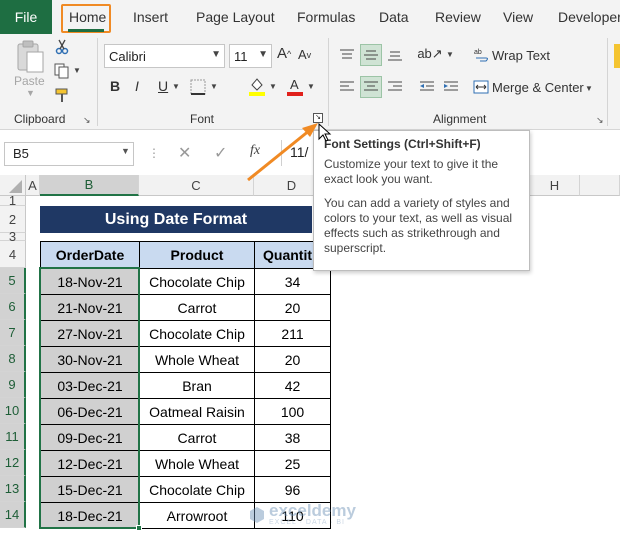 Image resolution: width=620 pixels, height=549 pixels. What do you see at coordinates (90, 464) in the screenshot?
I see `date-cell: 12-Dec-21` at bounding box center [90, 464].